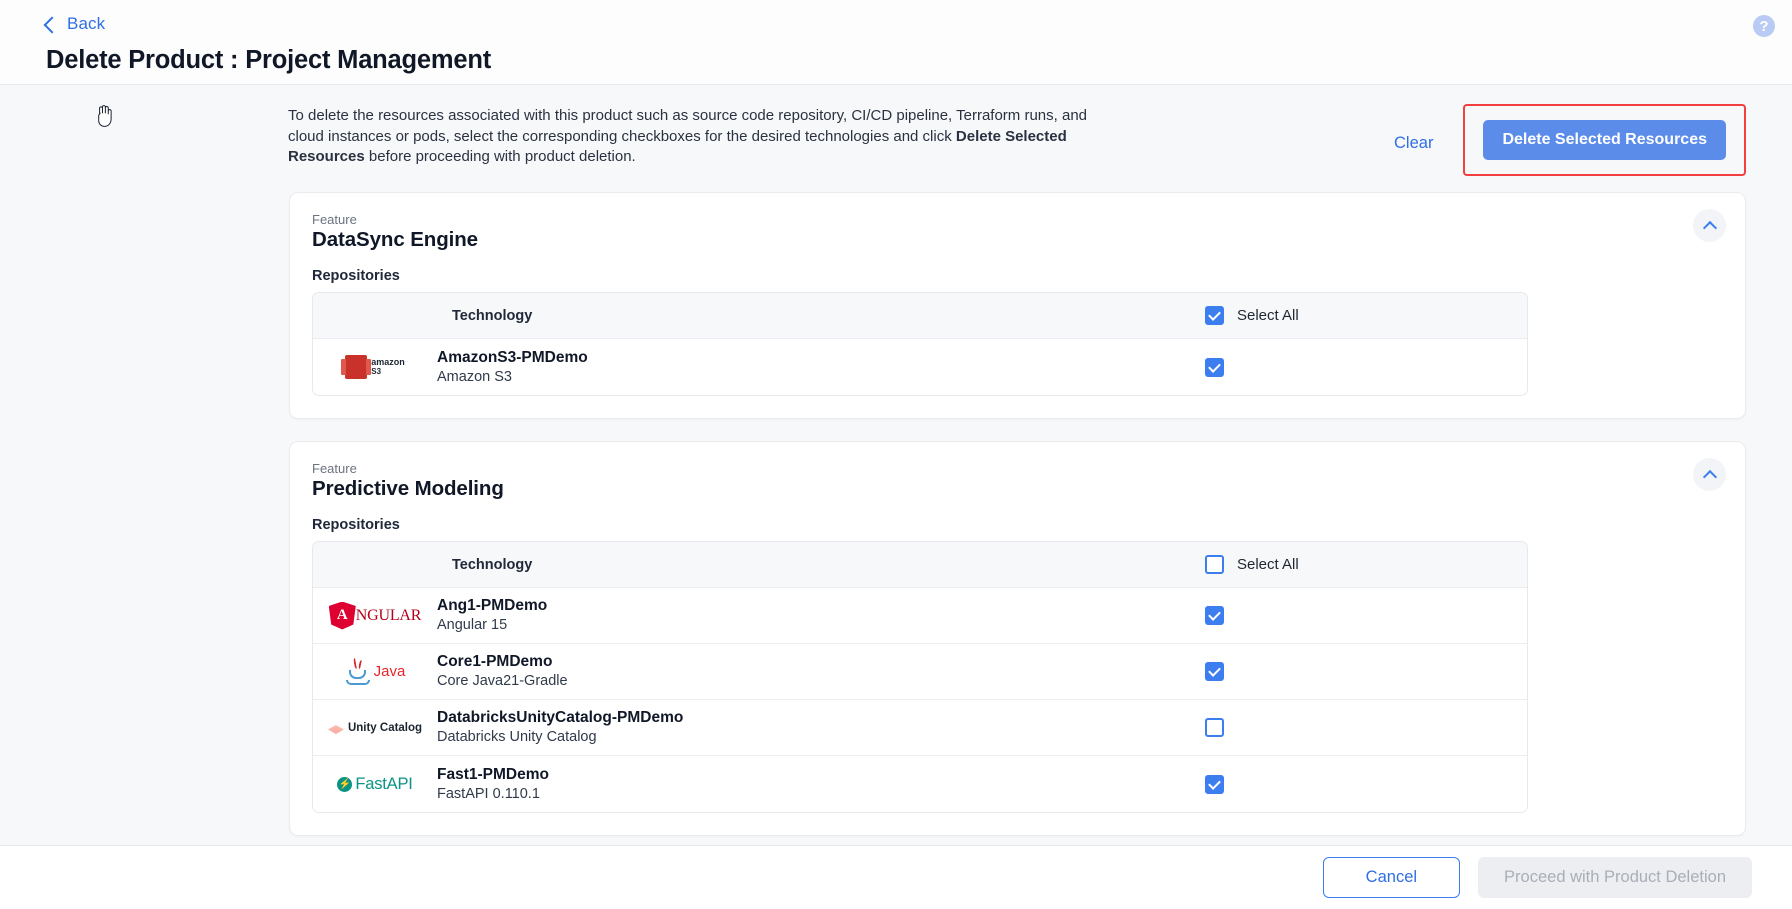  Describe the element at coordinates (1604, 140) in the screenshot. I see `delete-selected-resources-button: Delete Selected Resources` at that location.